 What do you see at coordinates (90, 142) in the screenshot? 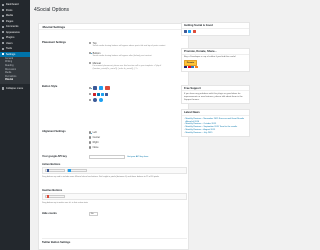
I see `alignment-radio-right` at bounding box center [90, 142].